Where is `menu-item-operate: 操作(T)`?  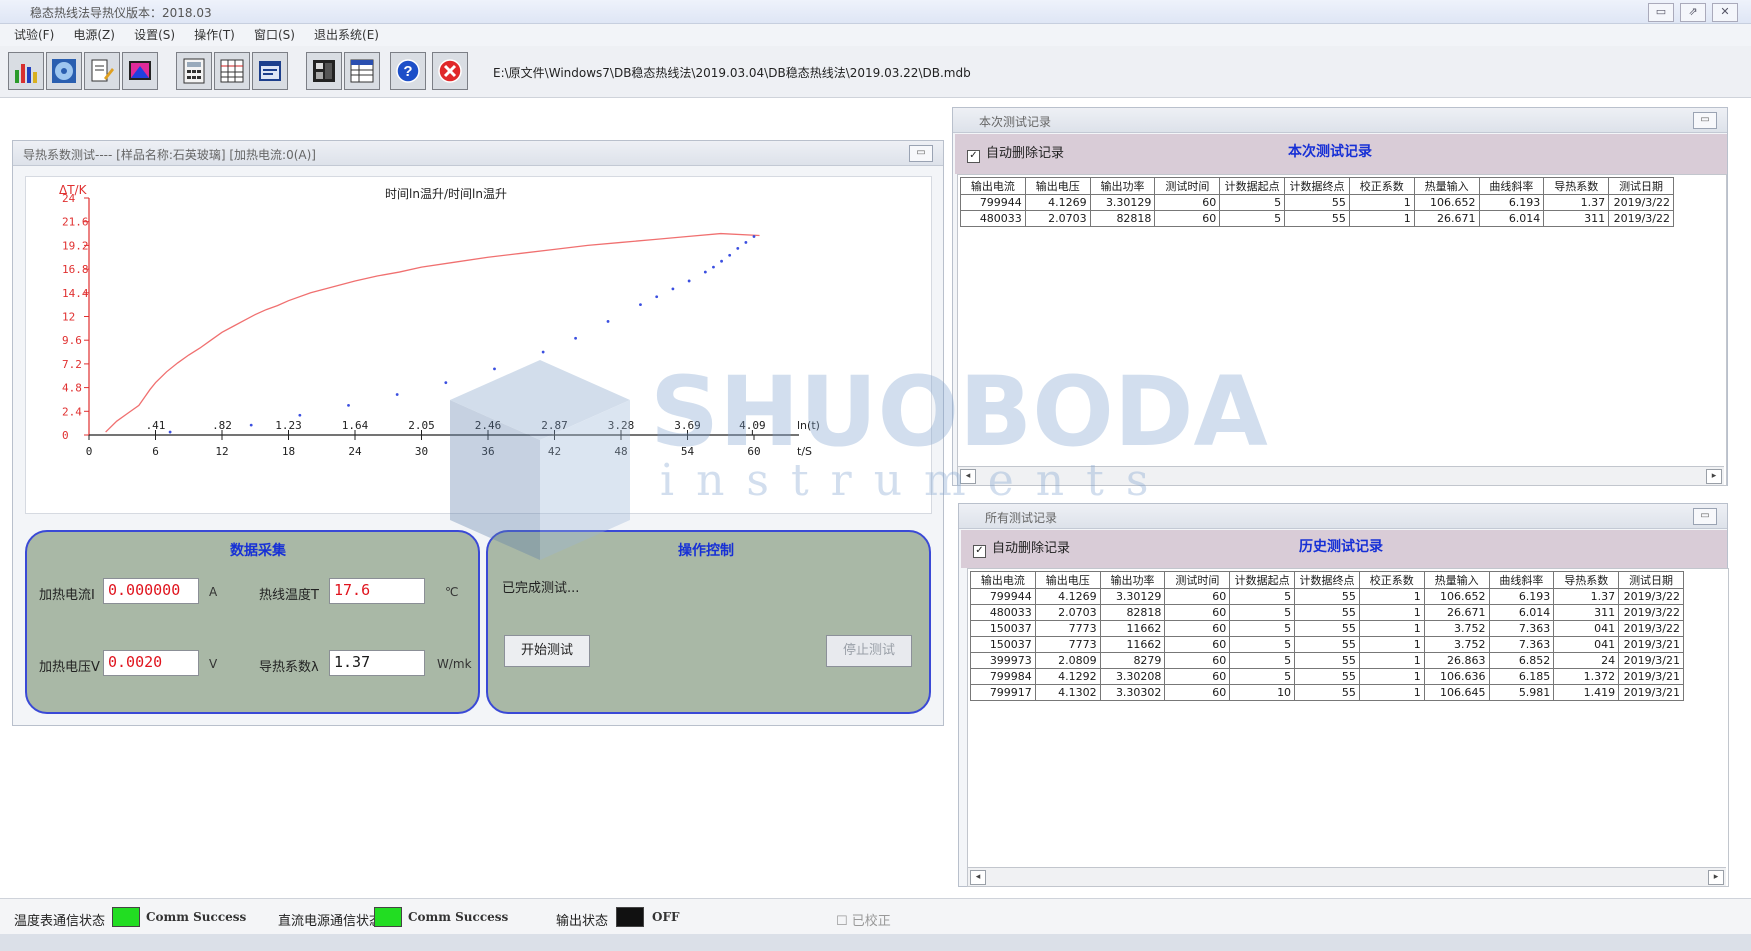
menu-item-operate: 操作(T) is located at coordinates (214, 35).